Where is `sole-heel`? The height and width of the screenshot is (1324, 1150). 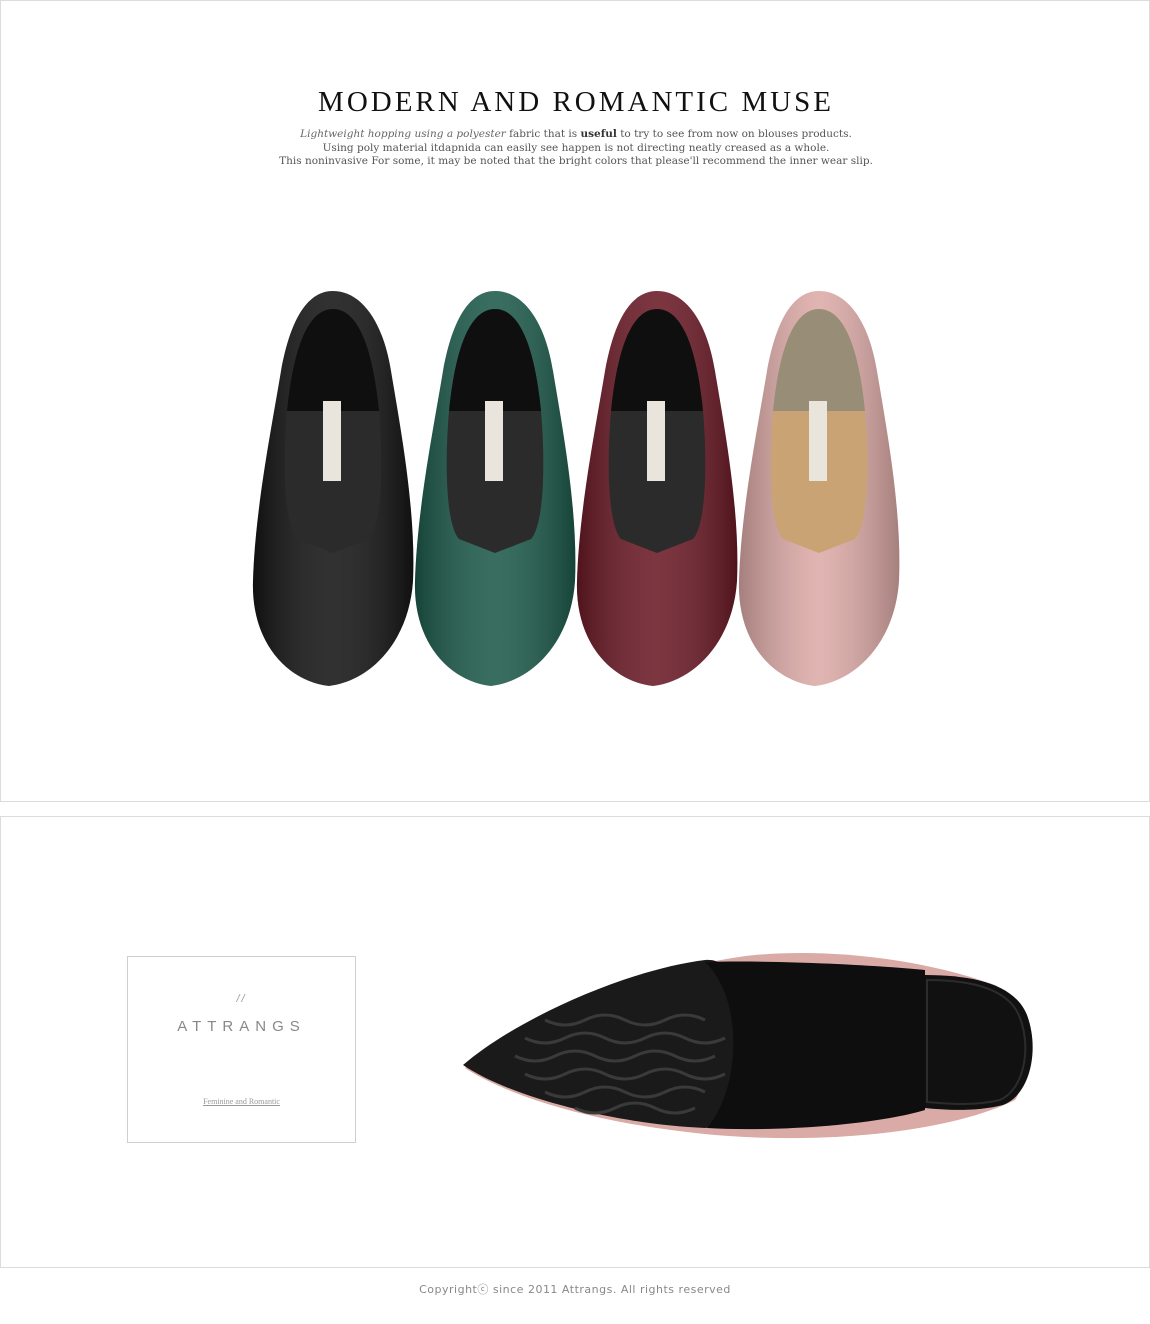 sole-heel is located at coordinates (979, 1042).